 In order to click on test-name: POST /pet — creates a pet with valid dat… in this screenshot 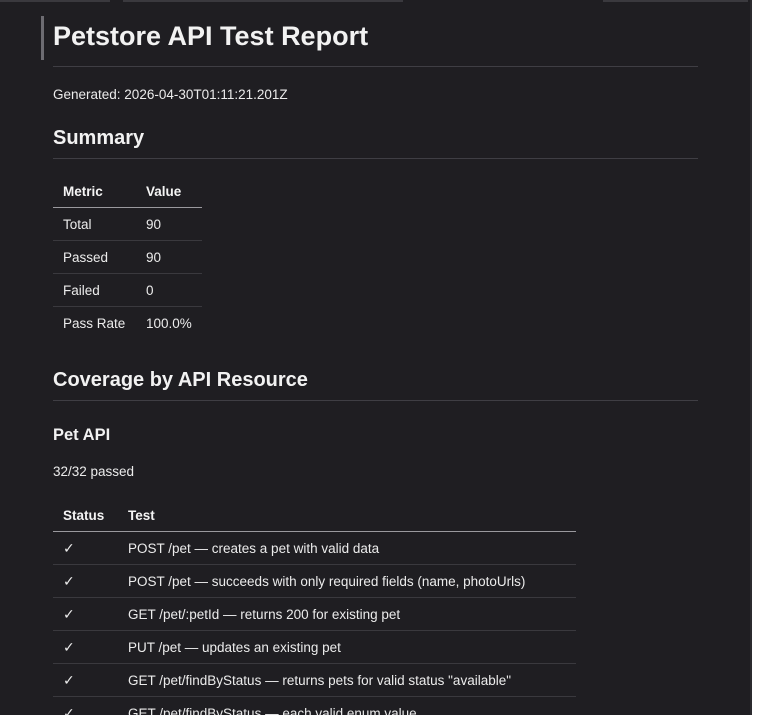, I will do `click(347, 548)`.